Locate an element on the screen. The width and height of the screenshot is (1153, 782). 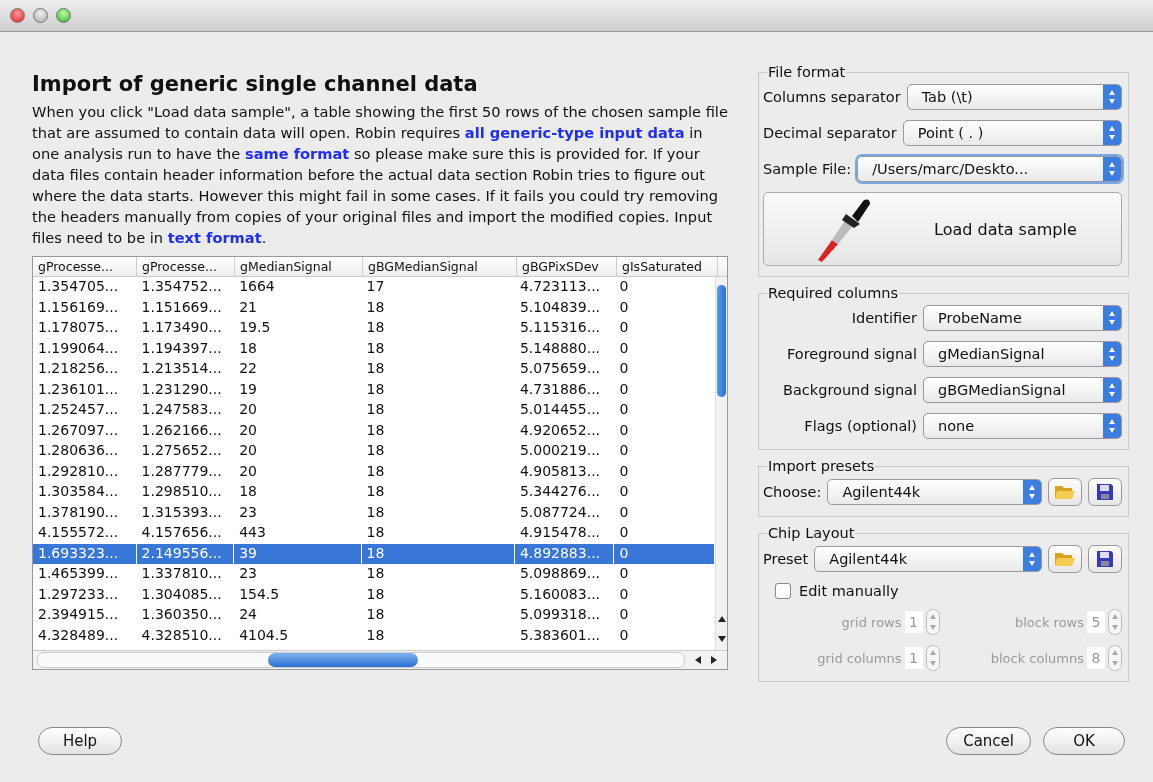
dropdown: none is located at coordinates (1022, 426).